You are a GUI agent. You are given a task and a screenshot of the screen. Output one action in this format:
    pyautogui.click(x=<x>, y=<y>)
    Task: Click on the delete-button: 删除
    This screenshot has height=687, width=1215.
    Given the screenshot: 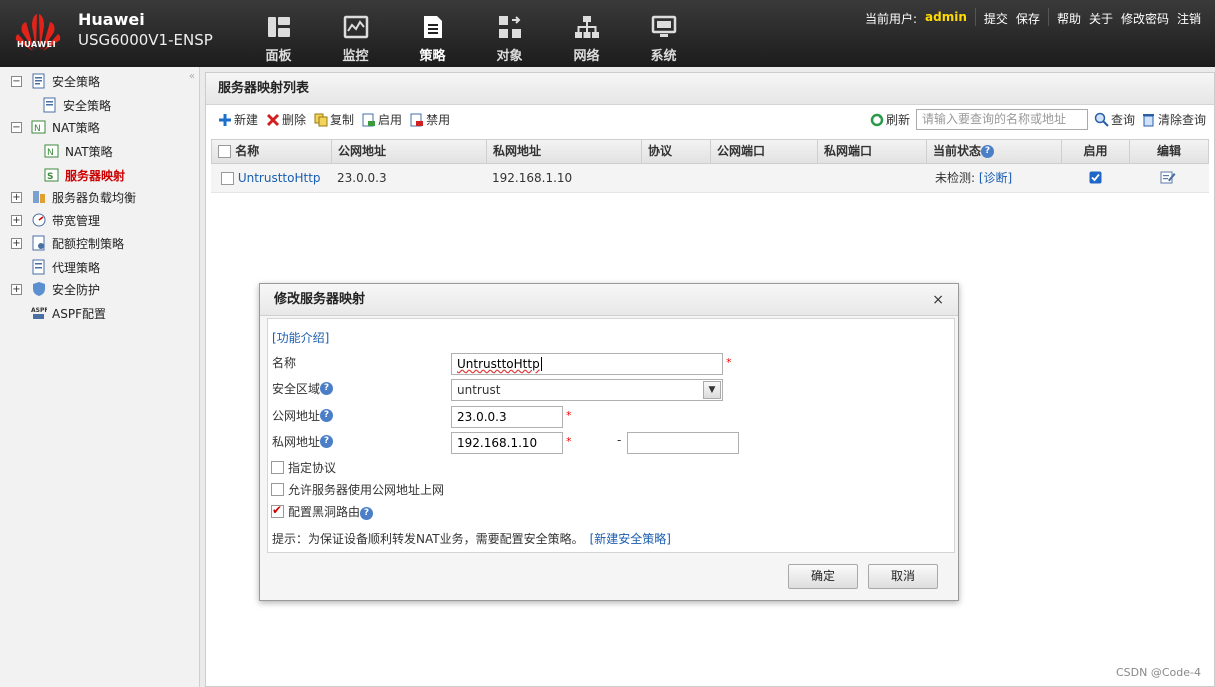 What is the action you would take?
    pyautogui.click(x=286, y=119)
    